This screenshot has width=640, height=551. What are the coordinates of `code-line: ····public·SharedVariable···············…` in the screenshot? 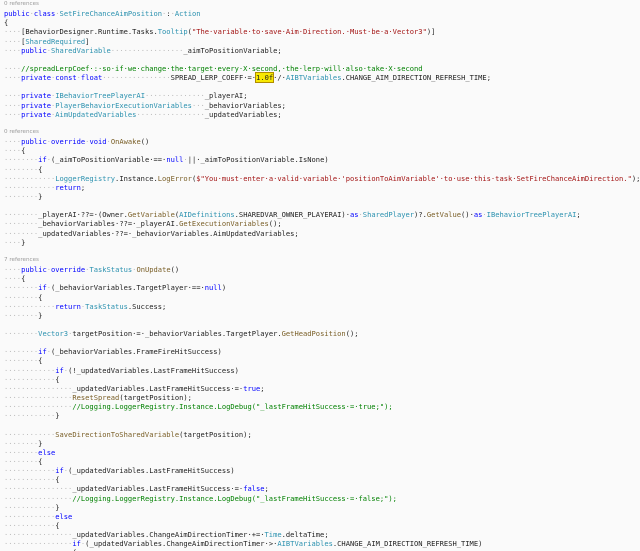 It's located at (320, 50).